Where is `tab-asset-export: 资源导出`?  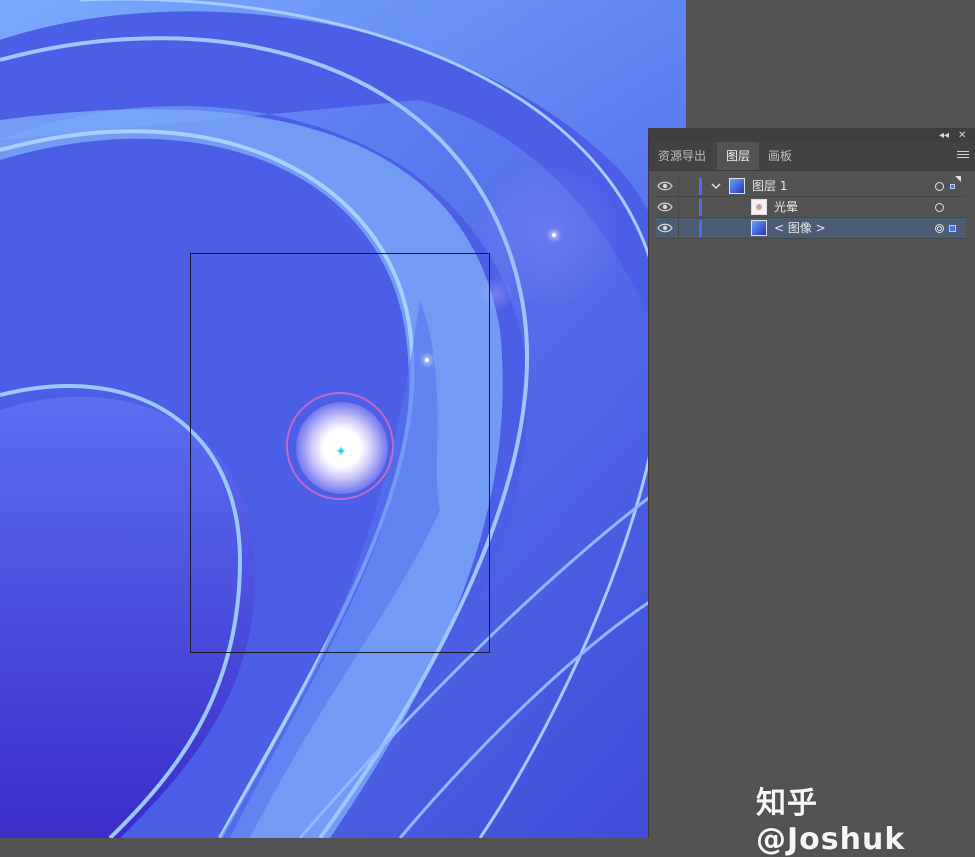
tab-asset-export: 资源导出 is located at coordinates (683, 156).